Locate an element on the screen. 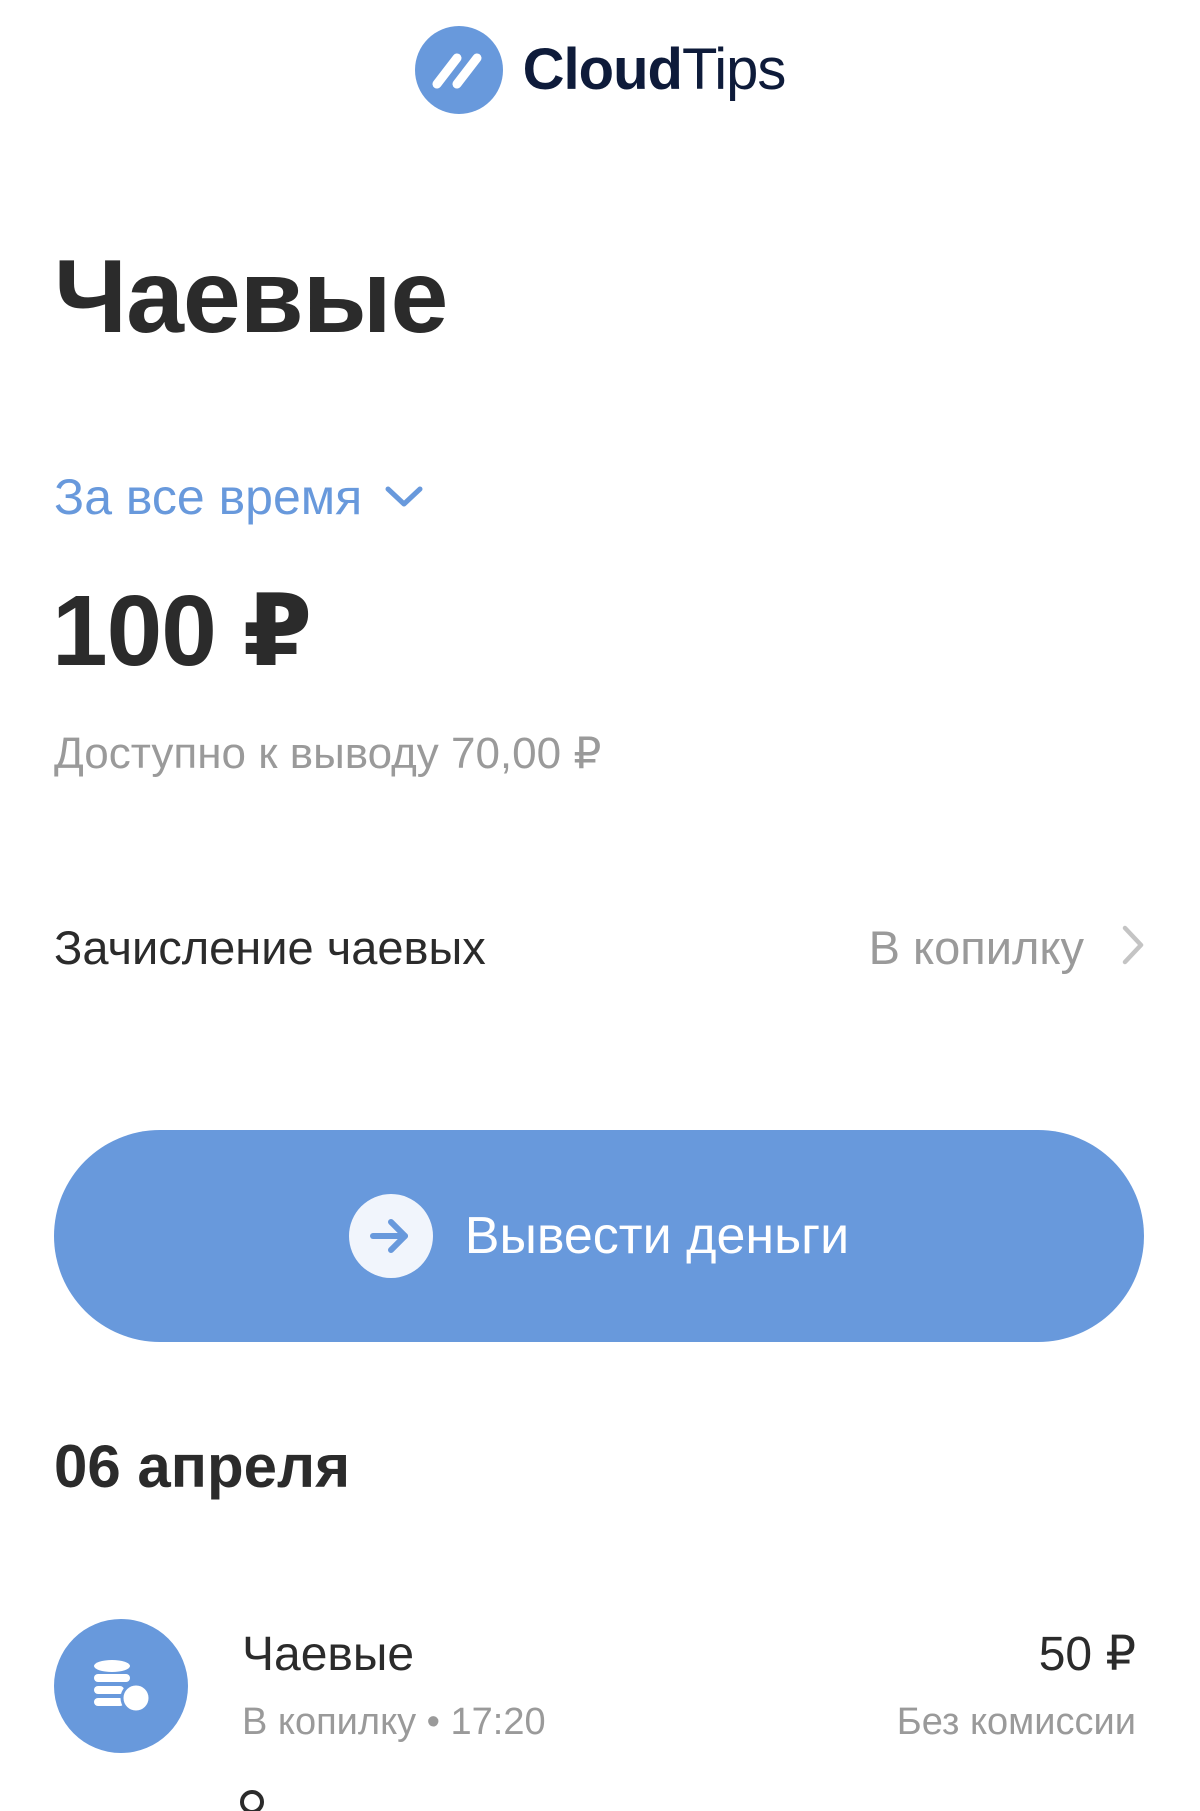 Image resolution: width=1200 pixels, height=1811 pixels. total-amount: 100 ₽ is located at coordinates (182, 631).